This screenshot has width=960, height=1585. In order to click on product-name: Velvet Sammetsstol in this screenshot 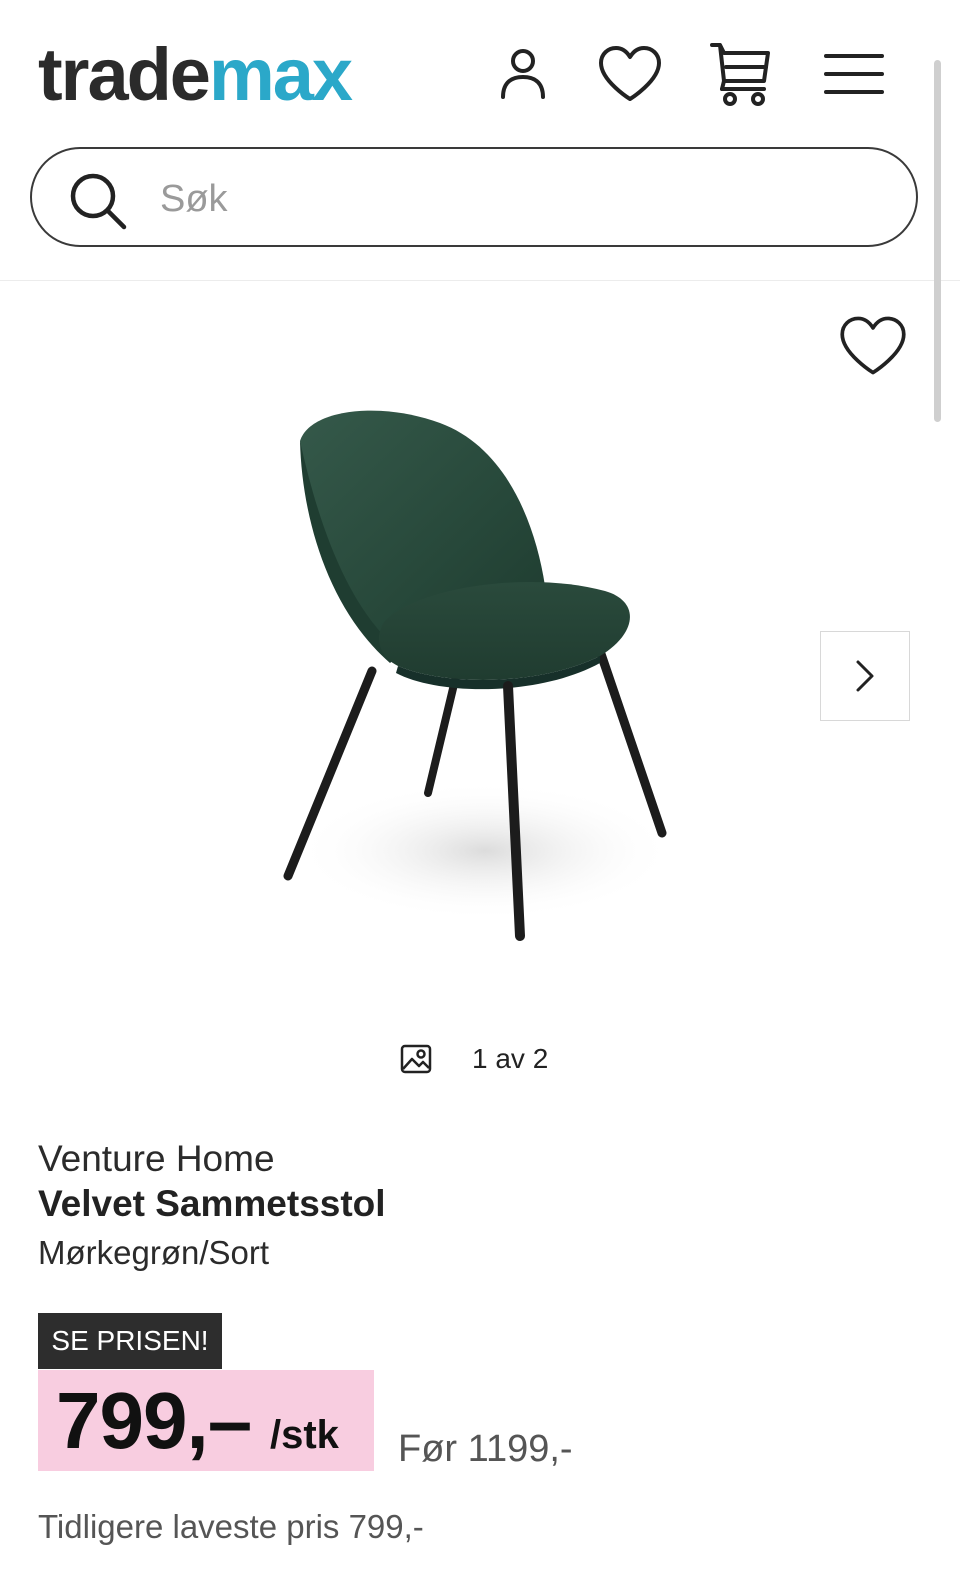, I will do `click(212, 1203)`.